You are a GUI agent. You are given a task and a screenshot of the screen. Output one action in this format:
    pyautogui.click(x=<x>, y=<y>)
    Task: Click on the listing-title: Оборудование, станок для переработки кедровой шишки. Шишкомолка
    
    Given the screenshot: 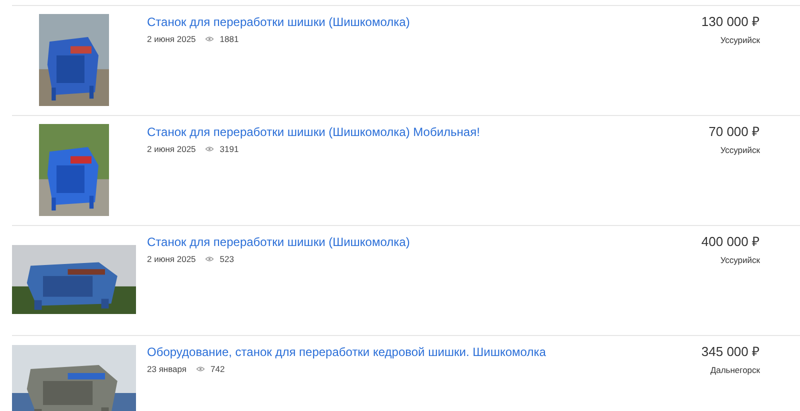 What is the action you would take?
    pyautogui.click(x=353, y=352)
    